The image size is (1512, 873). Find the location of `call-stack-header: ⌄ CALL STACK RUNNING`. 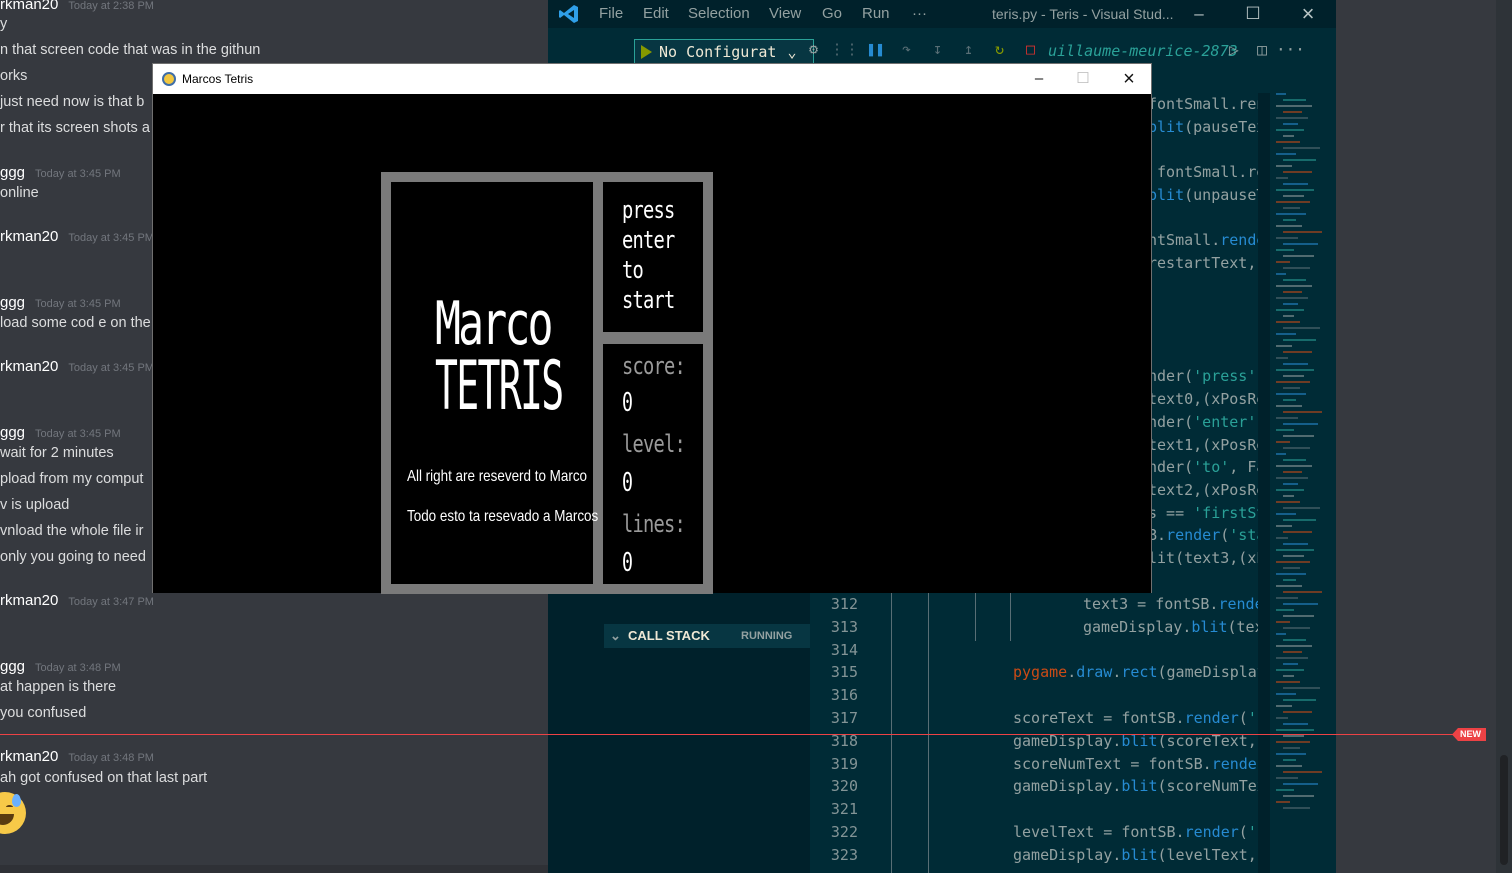

call-stack-header: ⌄ CALL STACK RUNNING is located at coordinates (707, 636).